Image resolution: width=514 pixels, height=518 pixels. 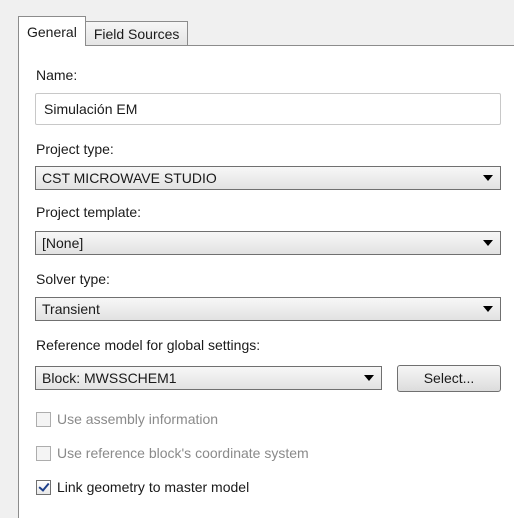 I want to click on project-template-select: [None], so click(x=268, y=243).